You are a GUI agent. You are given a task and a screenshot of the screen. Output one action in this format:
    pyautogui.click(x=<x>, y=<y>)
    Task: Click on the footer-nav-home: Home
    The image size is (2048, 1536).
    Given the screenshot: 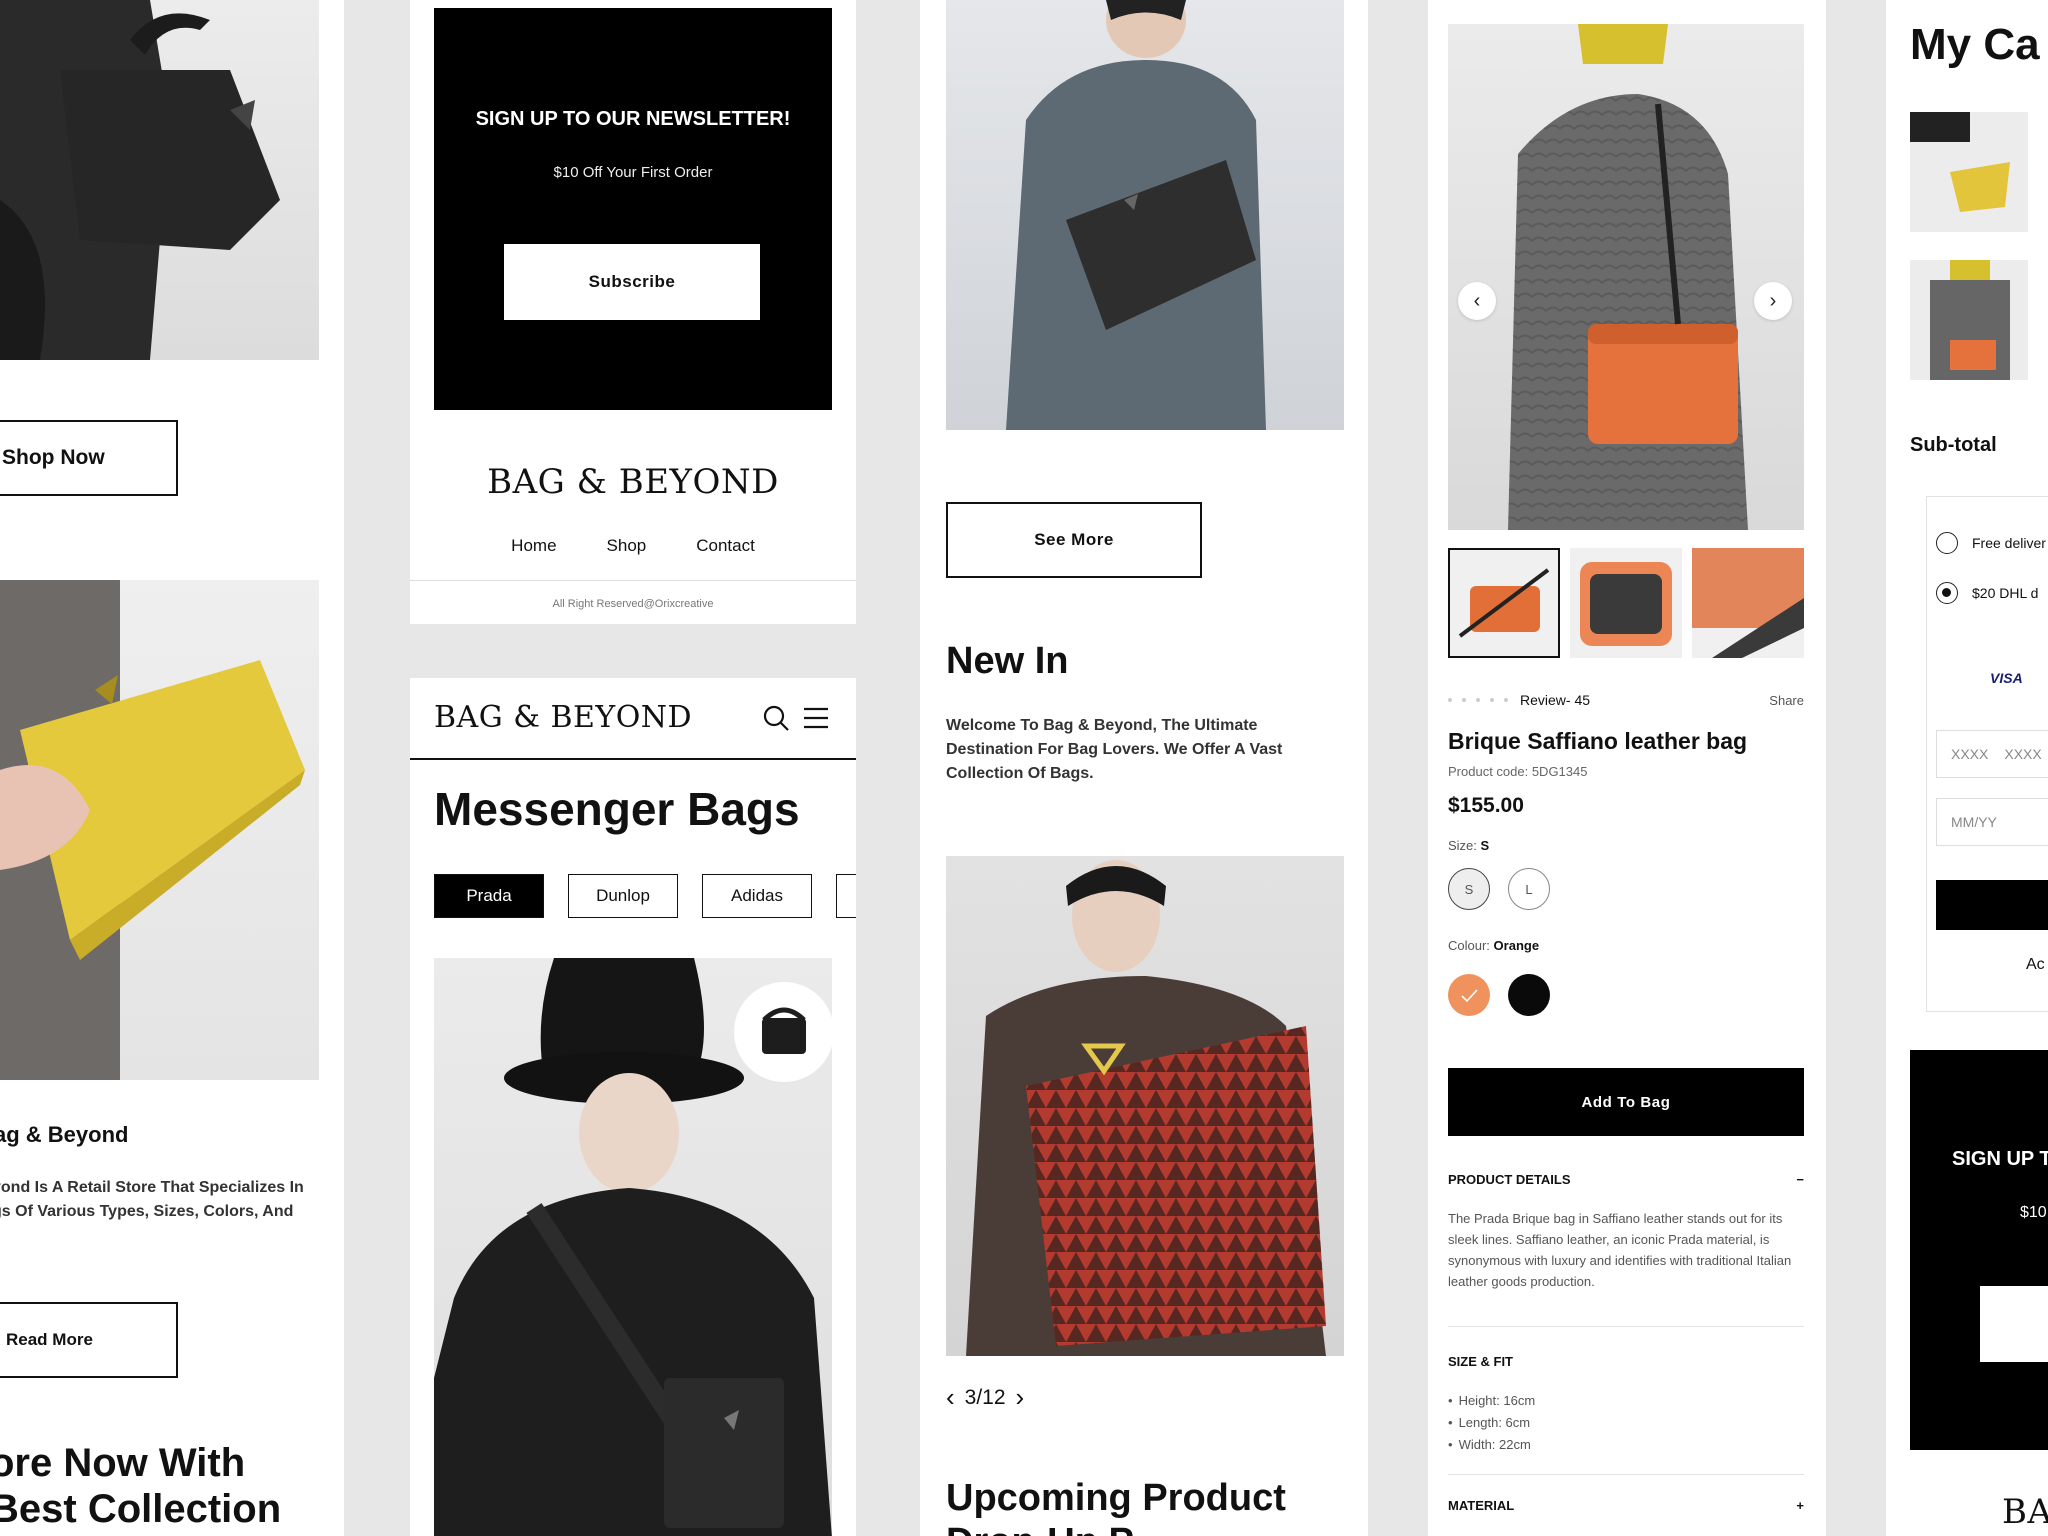 What is the action you would take?
    pyautogui.click(x=533, y=546)
    